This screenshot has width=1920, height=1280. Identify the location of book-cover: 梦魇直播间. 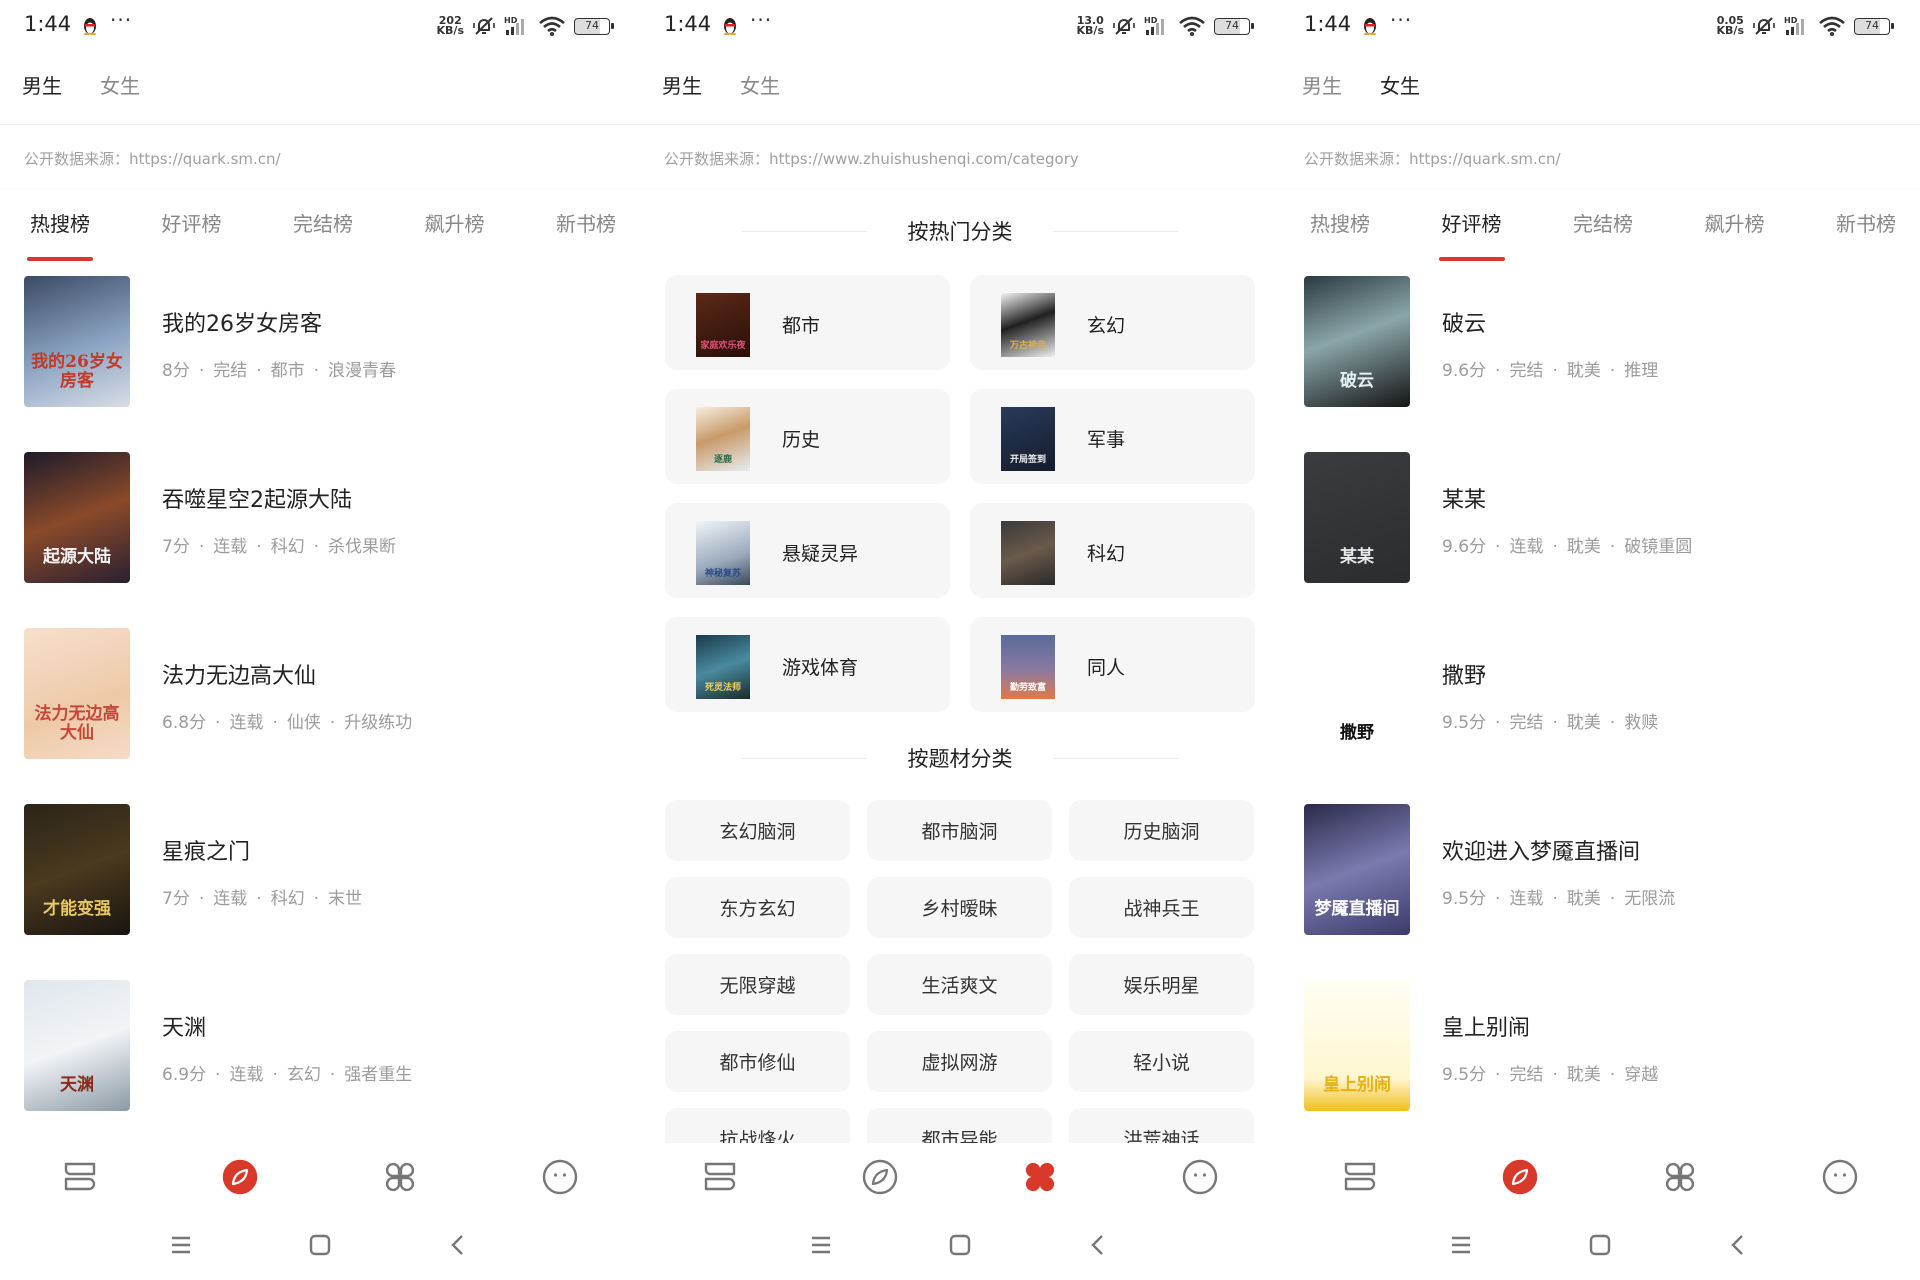
(1357, 869).